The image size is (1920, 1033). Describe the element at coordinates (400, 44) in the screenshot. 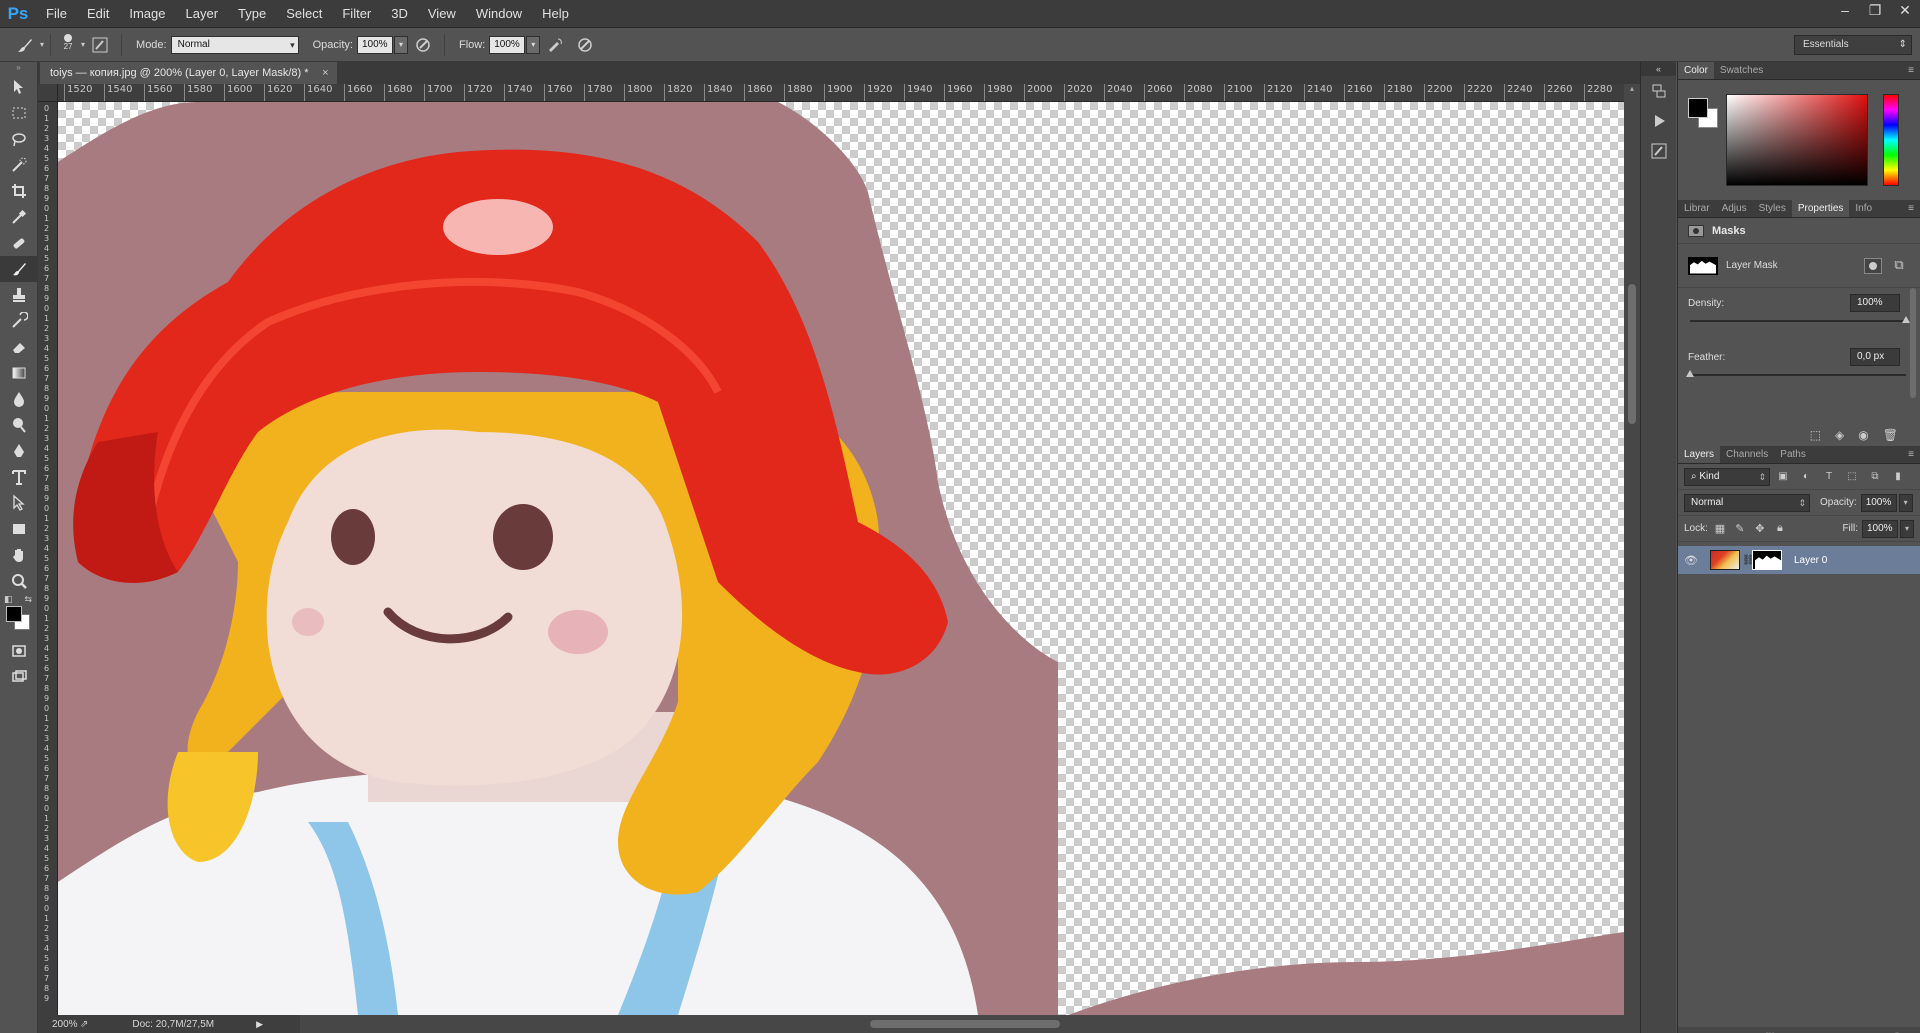

I see `opacity-slider-toggle: ▾` at that location.